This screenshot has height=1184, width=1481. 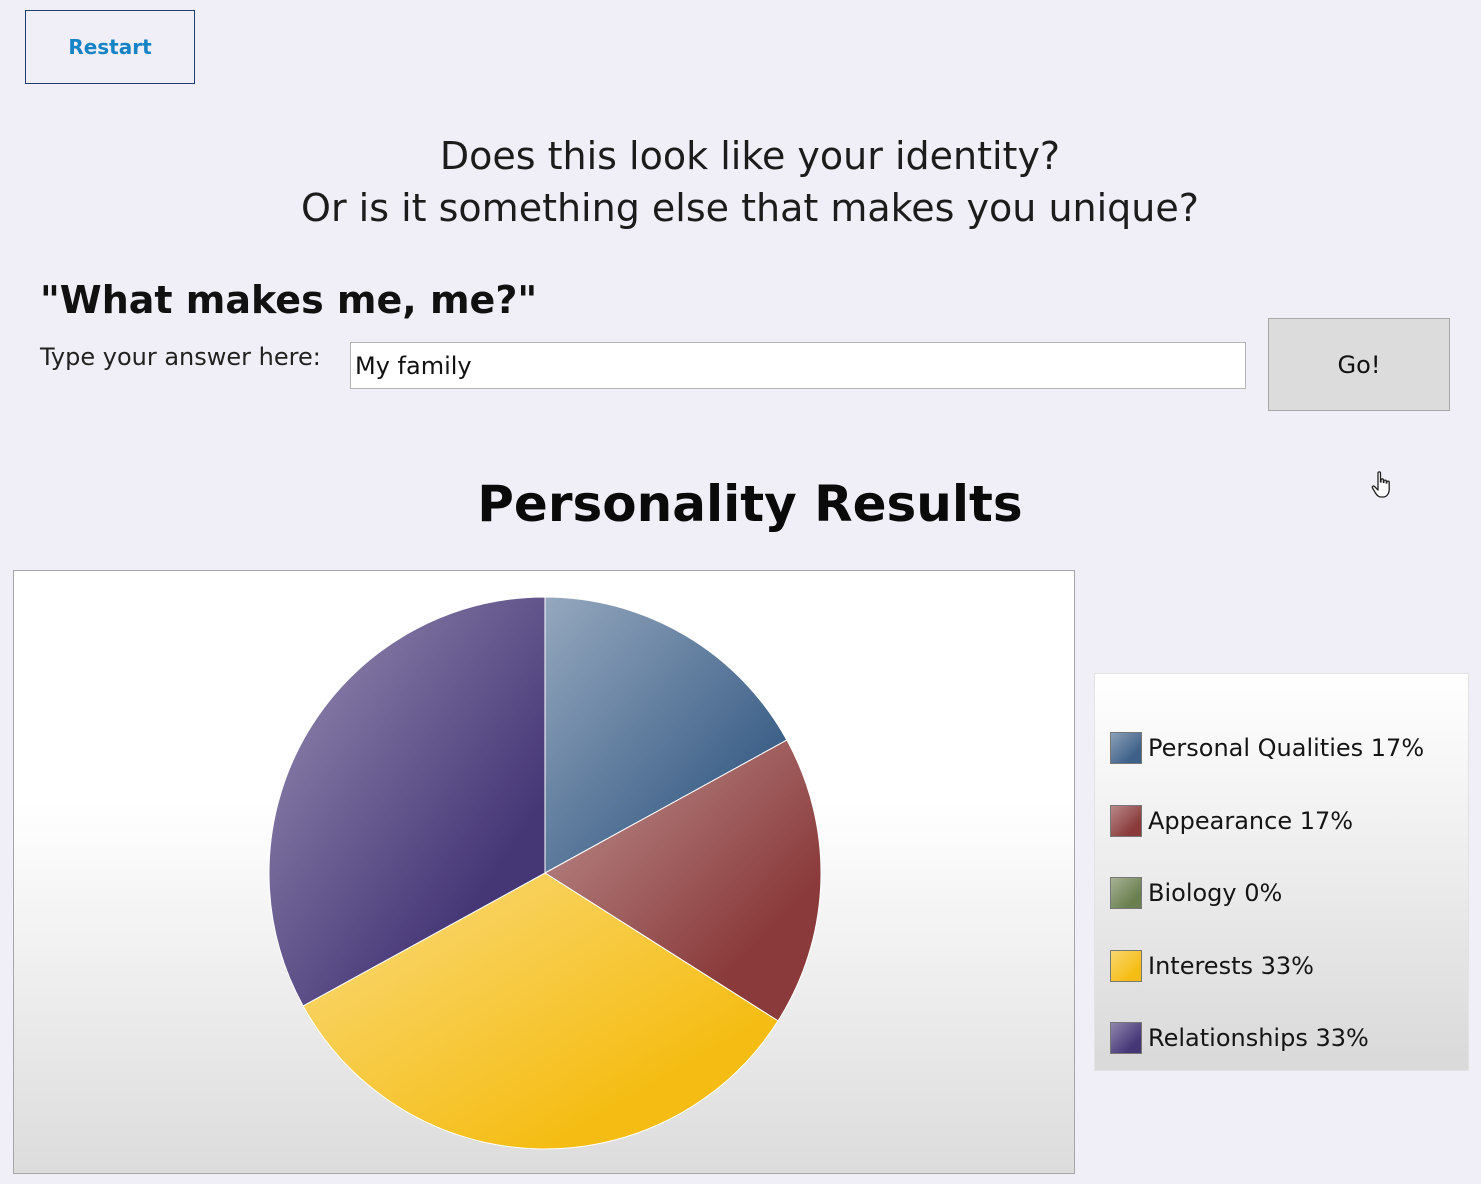 I want to click on legend-label: Biology 0%, so click(x=1215, y=893).